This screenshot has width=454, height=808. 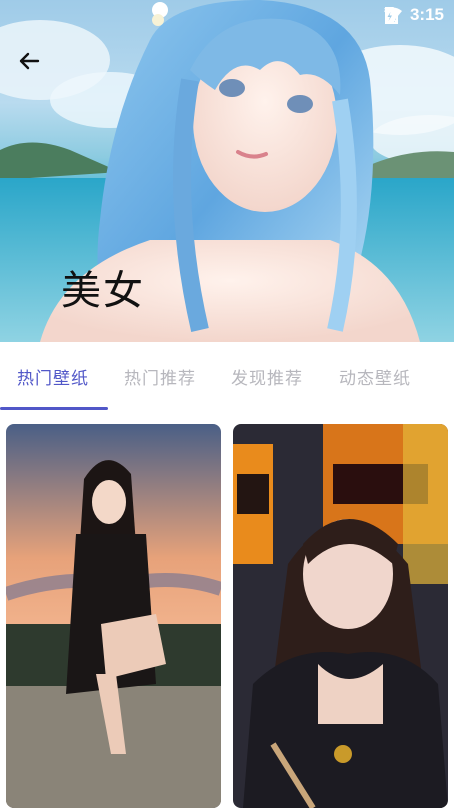 What do you see at coordinates (54, 408) in the screenshot?
I see `tab-indicator` at bounding box center [54, 408].